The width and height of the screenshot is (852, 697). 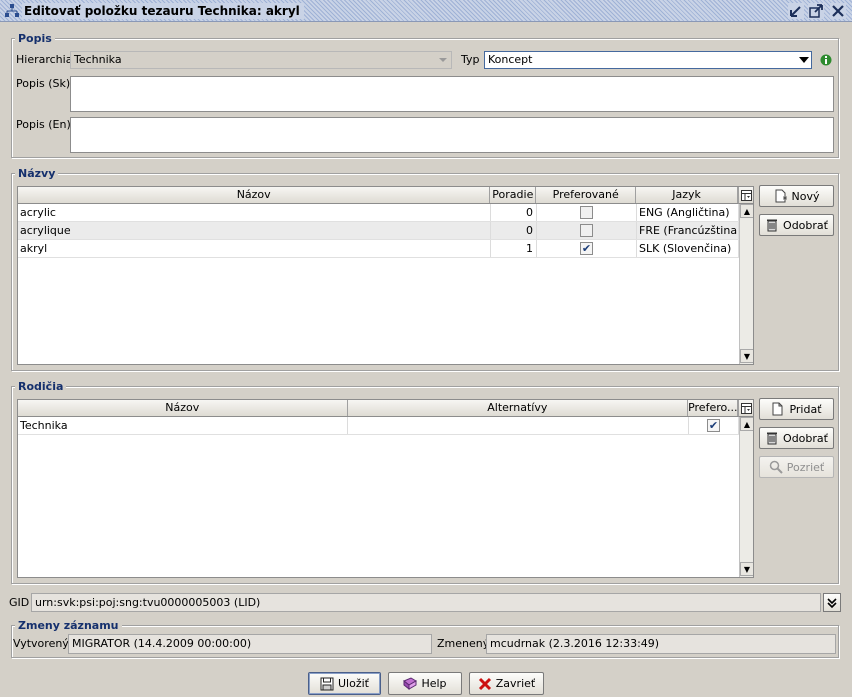 What do you see at coordinates (586, 195) in the screenshot?
I see `column-header-preferovane: Preferované` at bounding box center [586, 195].